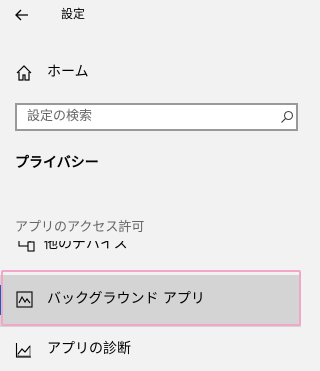 The height and width of the screenshot is (371, 320). Describe the element at coordinates (26, 246) in the screenshot. I see `devices-icon` at that location.